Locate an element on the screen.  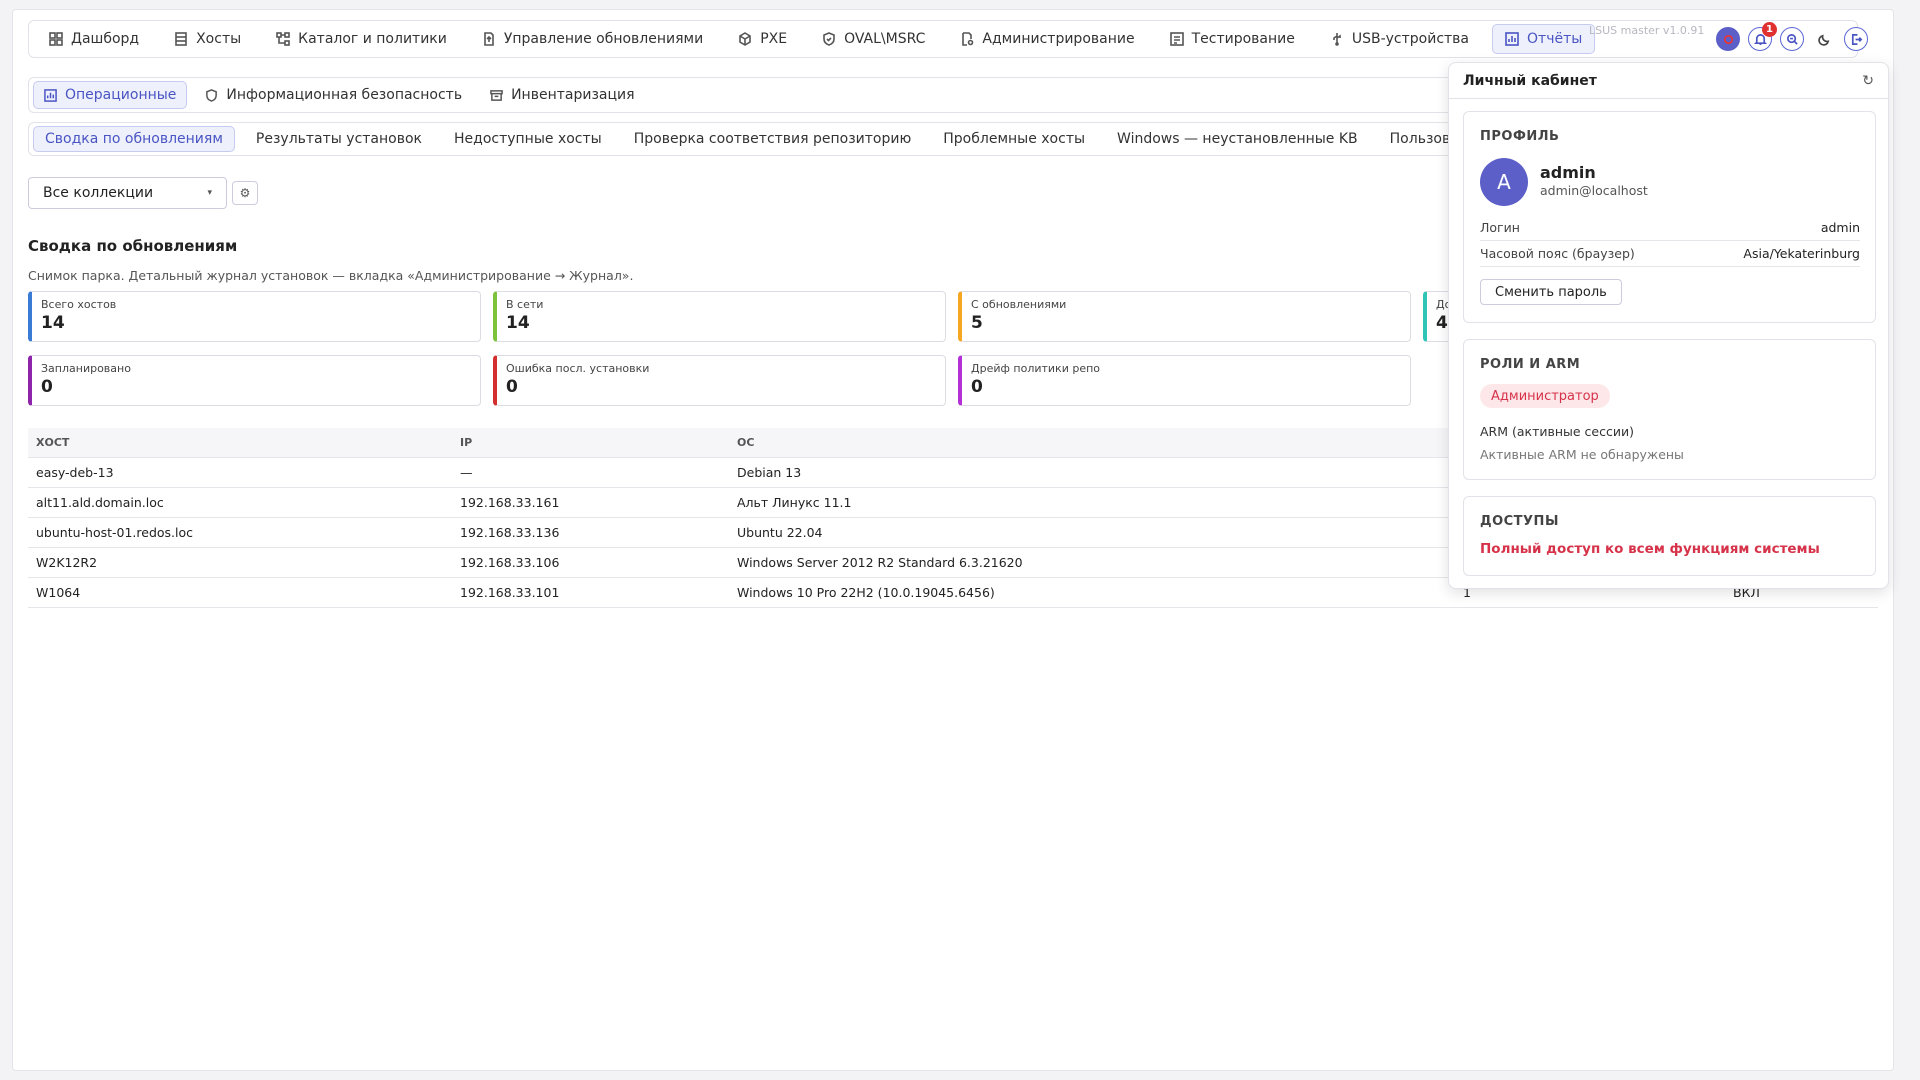
os-cell: Альт Линукс 11.1 is located at coordinates (794, 502).